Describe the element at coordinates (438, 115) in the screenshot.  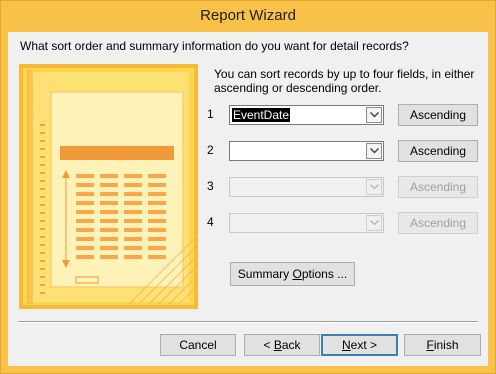
I see `sort-order-1-button: Ascending` at that location.